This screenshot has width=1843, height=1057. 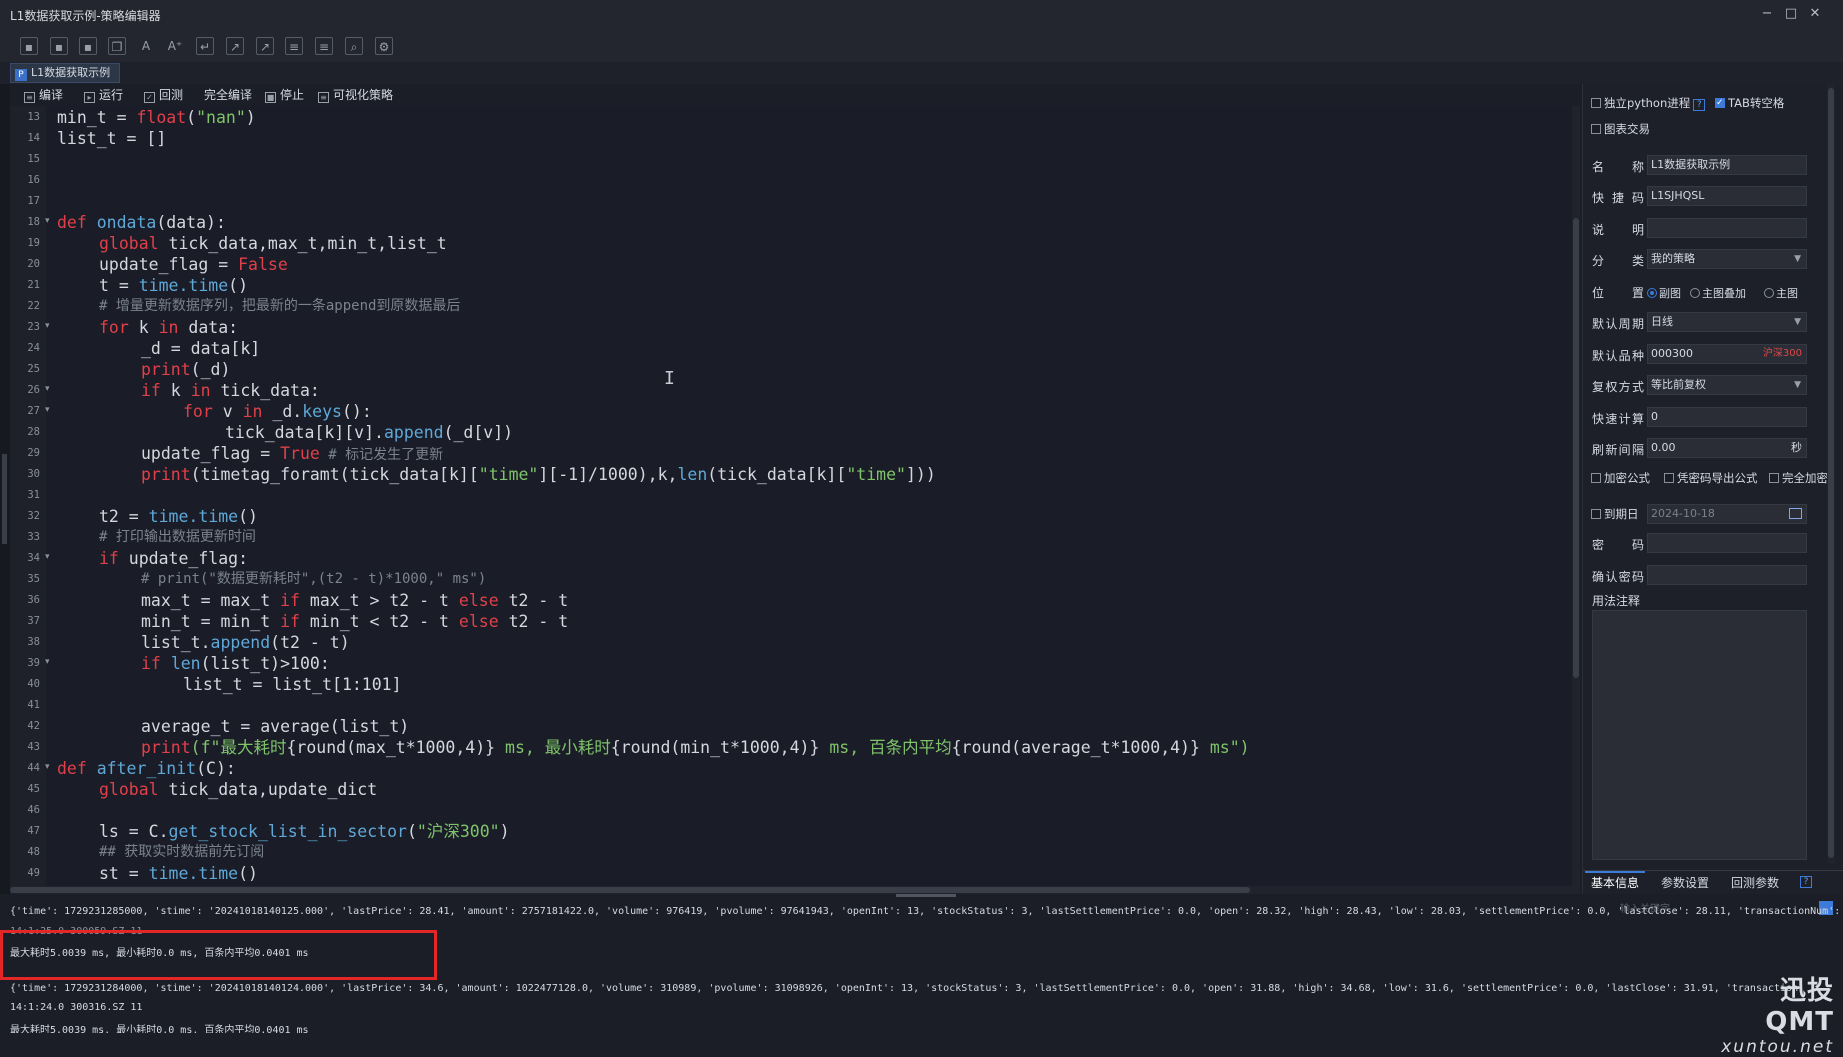 What do you see at coordinates (29, 46) in the screenshot?
I see `save-icon: ▪` at bounding box center [29, 46].